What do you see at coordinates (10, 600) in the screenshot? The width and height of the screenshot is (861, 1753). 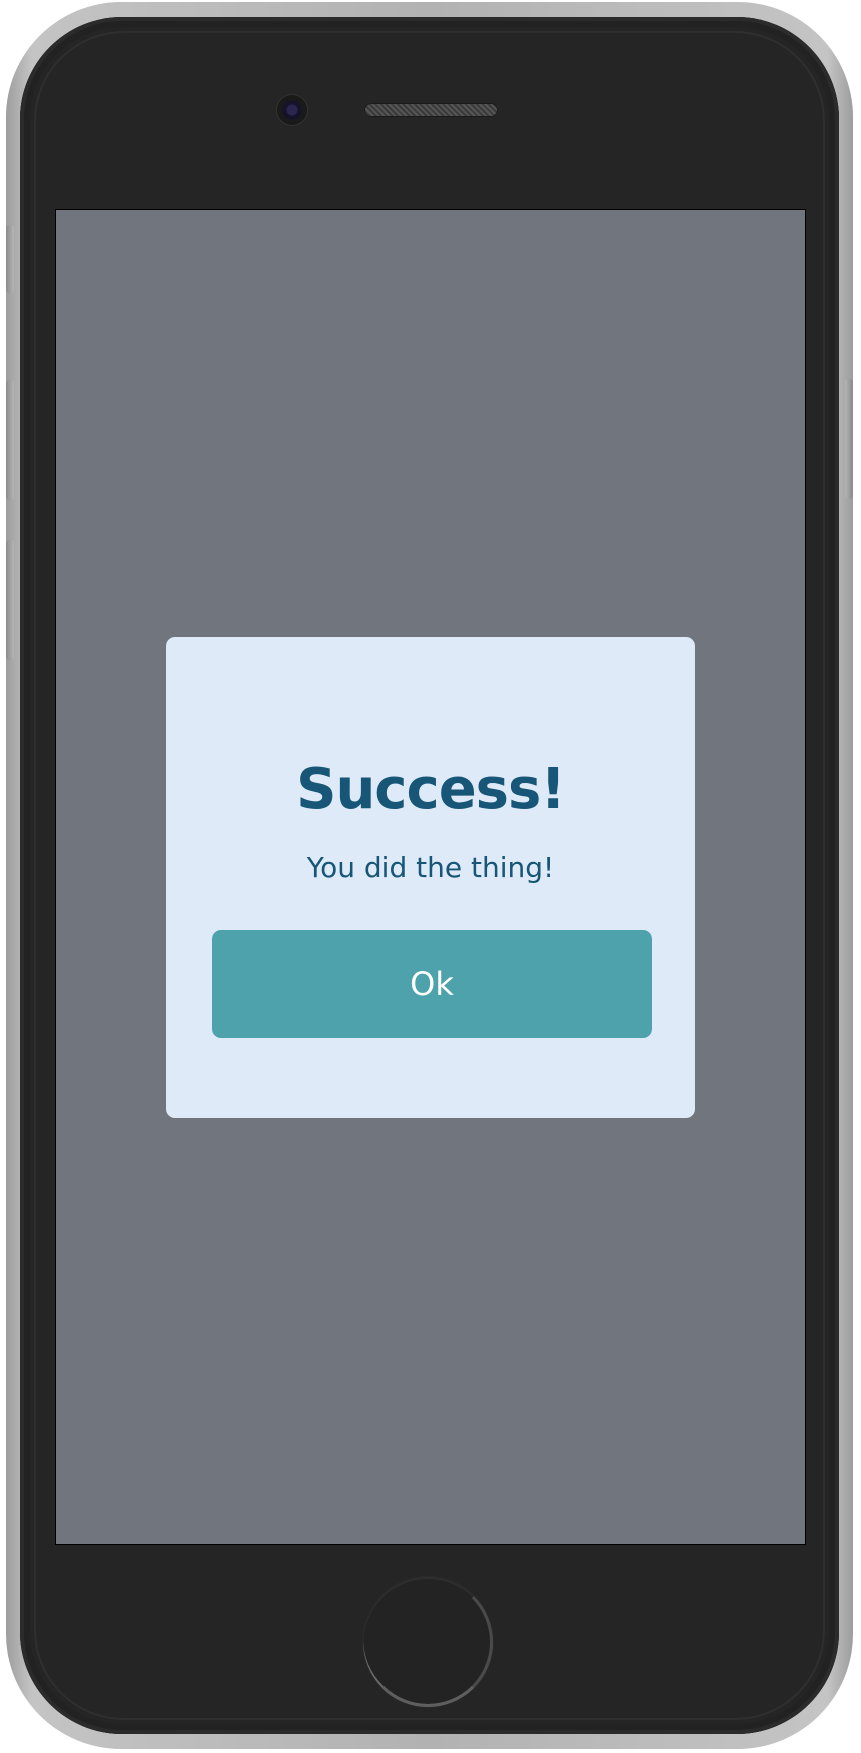 I see `volume-down-button` at bounding box center [10, 600].